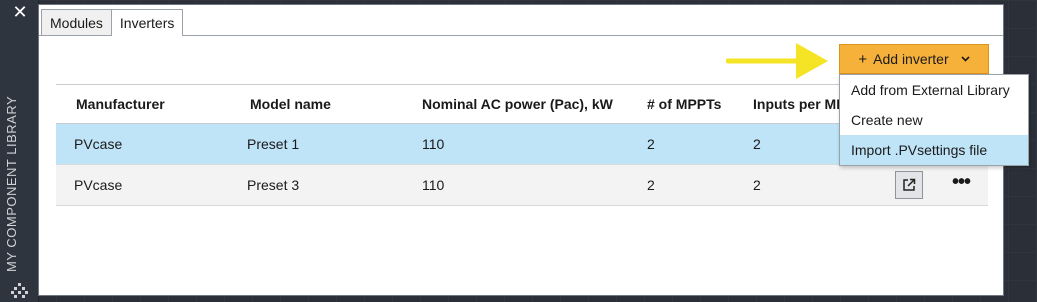  I want to click on chevron-down-icon, so click(965, 59).